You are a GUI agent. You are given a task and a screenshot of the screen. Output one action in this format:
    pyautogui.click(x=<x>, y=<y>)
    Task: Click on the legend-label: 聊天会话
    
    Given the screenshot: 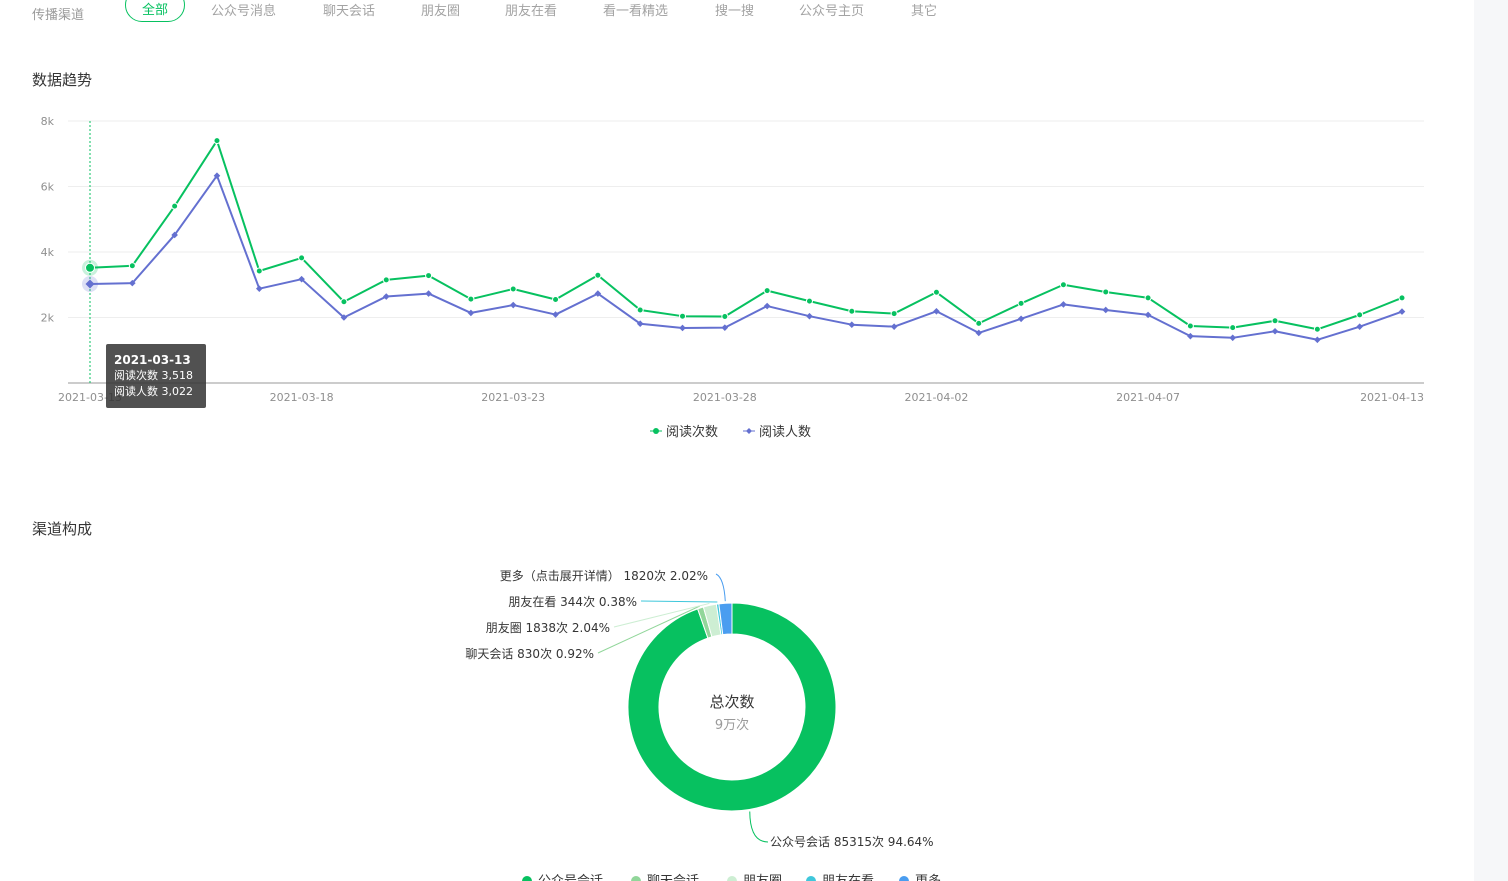 What is the action you would take?
    pyautogui.click(x=673, y=877)
    